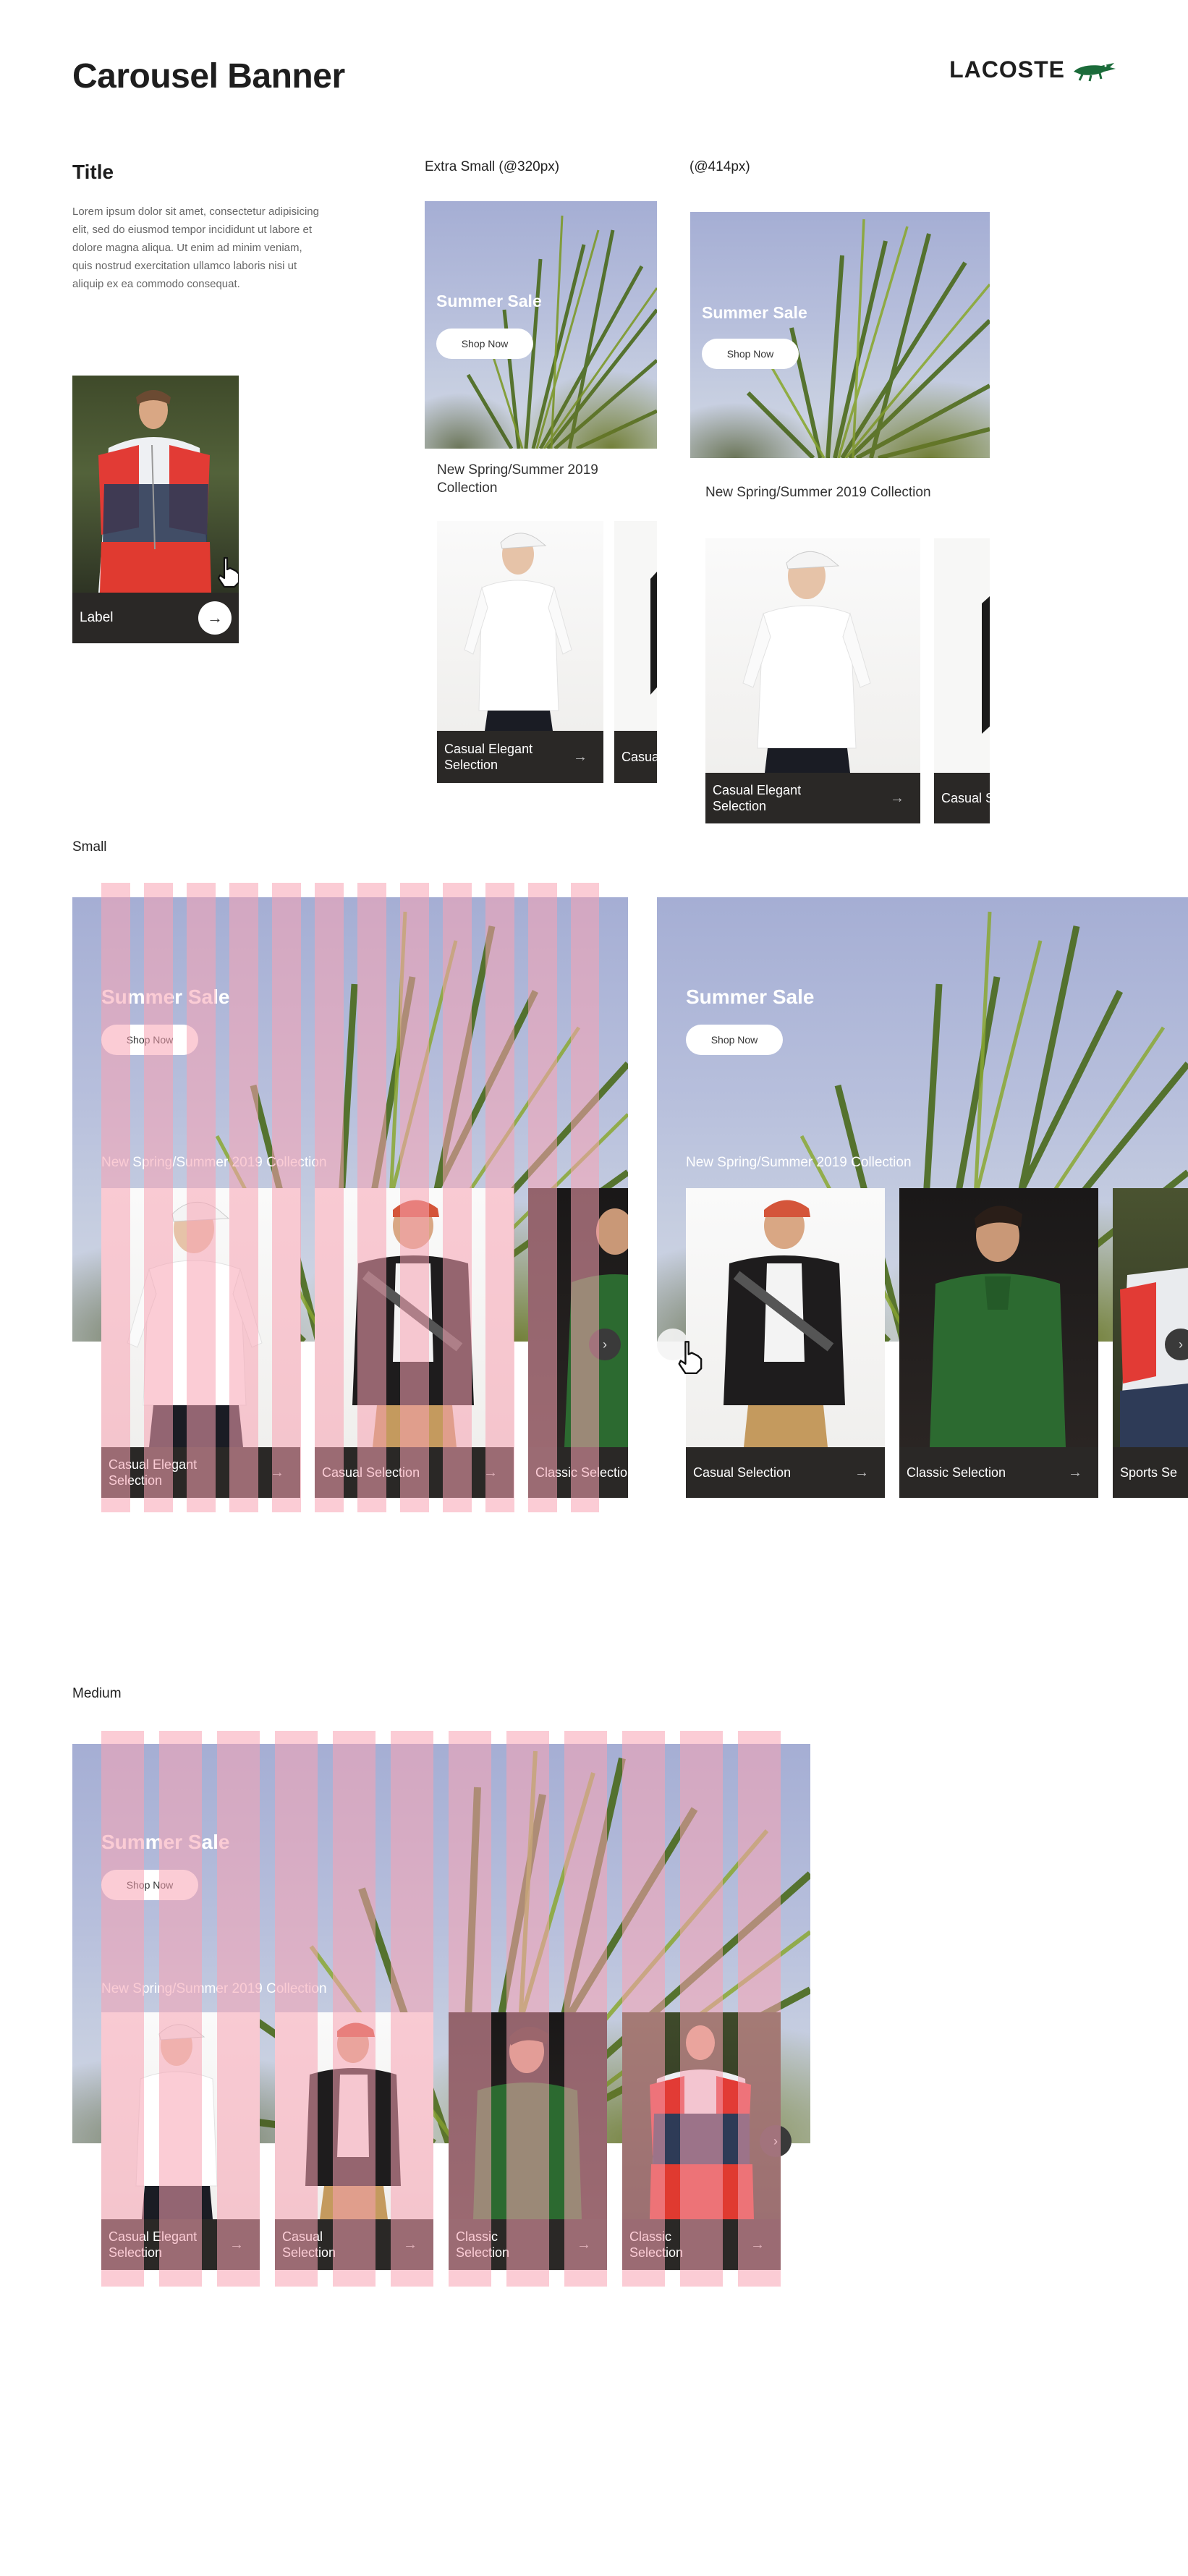 This screenshot has height=2576, width=1188. I want to click on small-card-classic: Classic Selection →, so click(998, 1343).